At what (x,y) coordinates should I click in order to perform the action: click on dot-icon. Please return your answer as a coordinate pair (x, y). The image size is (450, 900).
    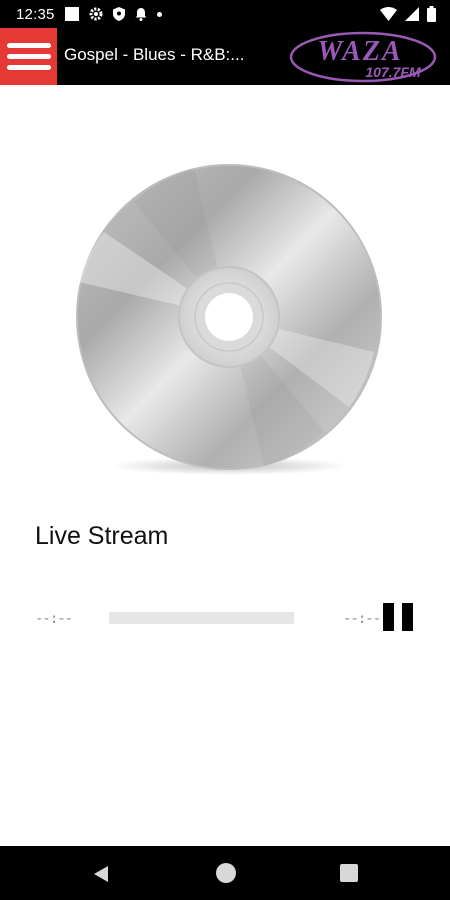
    Looking at the image, I should click on (159, 14).